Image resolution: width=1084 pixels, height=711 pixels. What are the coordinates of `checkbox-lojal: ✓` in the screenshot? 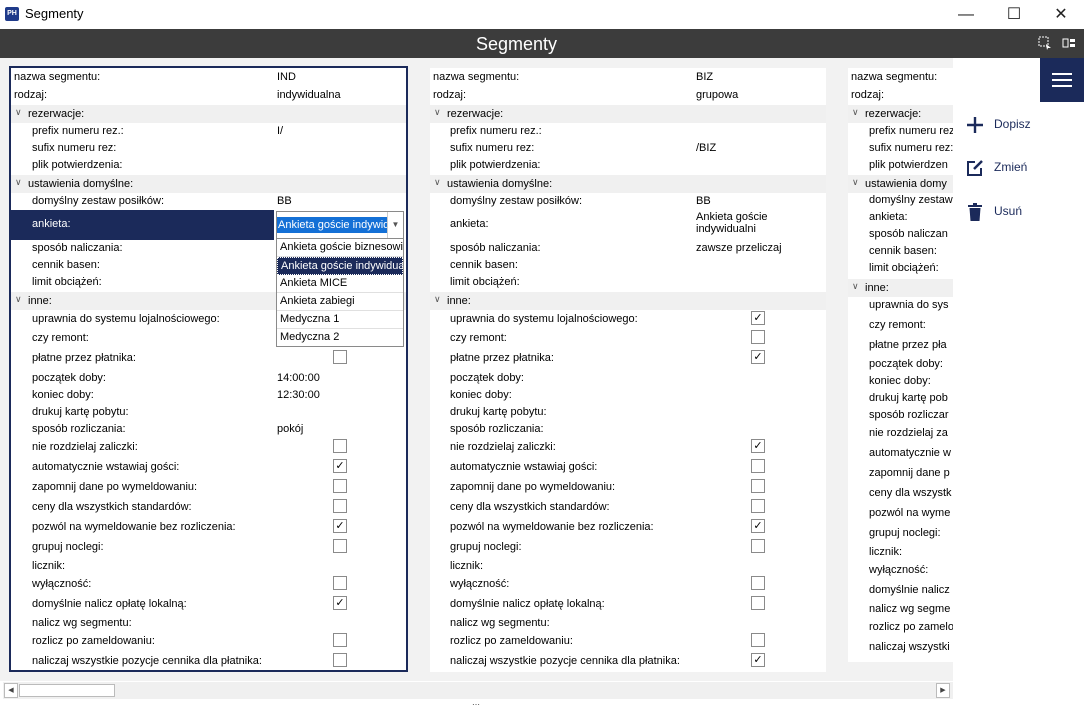 It's located at (758, 318).